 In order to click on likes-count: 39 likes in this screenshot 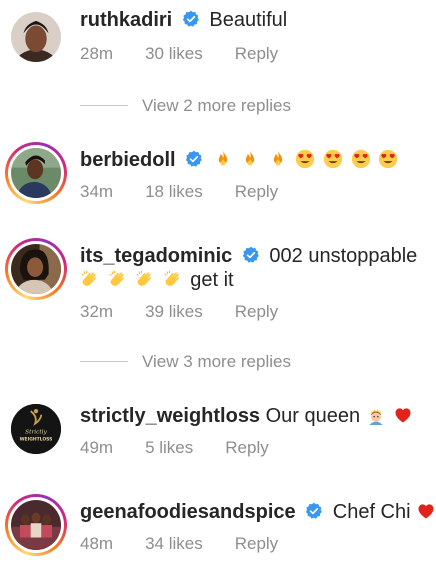, I will do `click(174, 311)`.